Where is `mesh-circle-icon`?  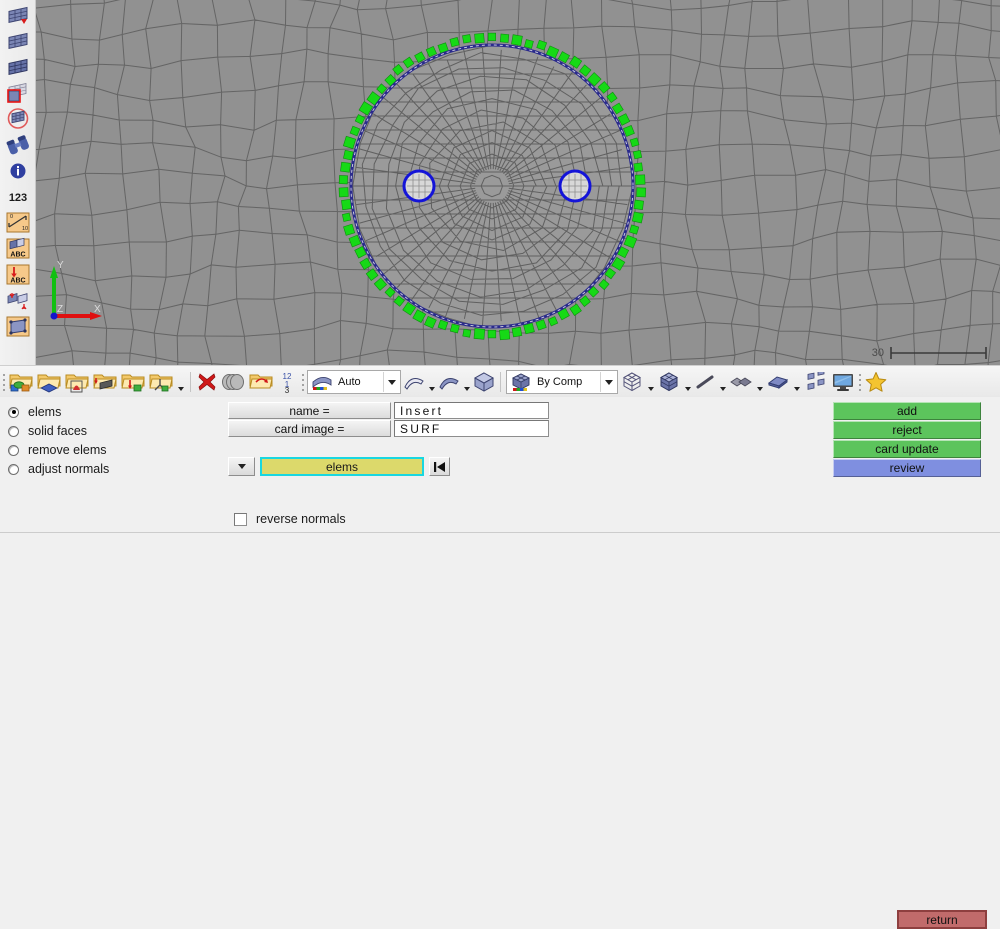 mesh-circle-icon is located at coordinates (18, 118).